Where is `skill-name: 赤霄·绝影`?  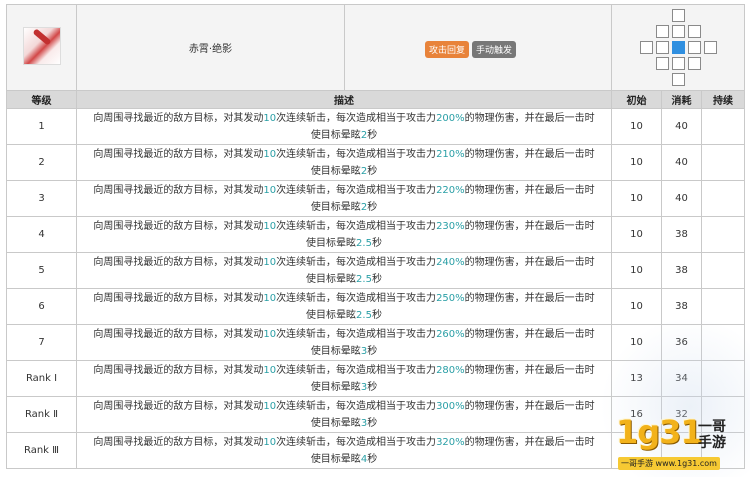
skill-name: 赤霄·绝影 is located at coordinates (210, 47).